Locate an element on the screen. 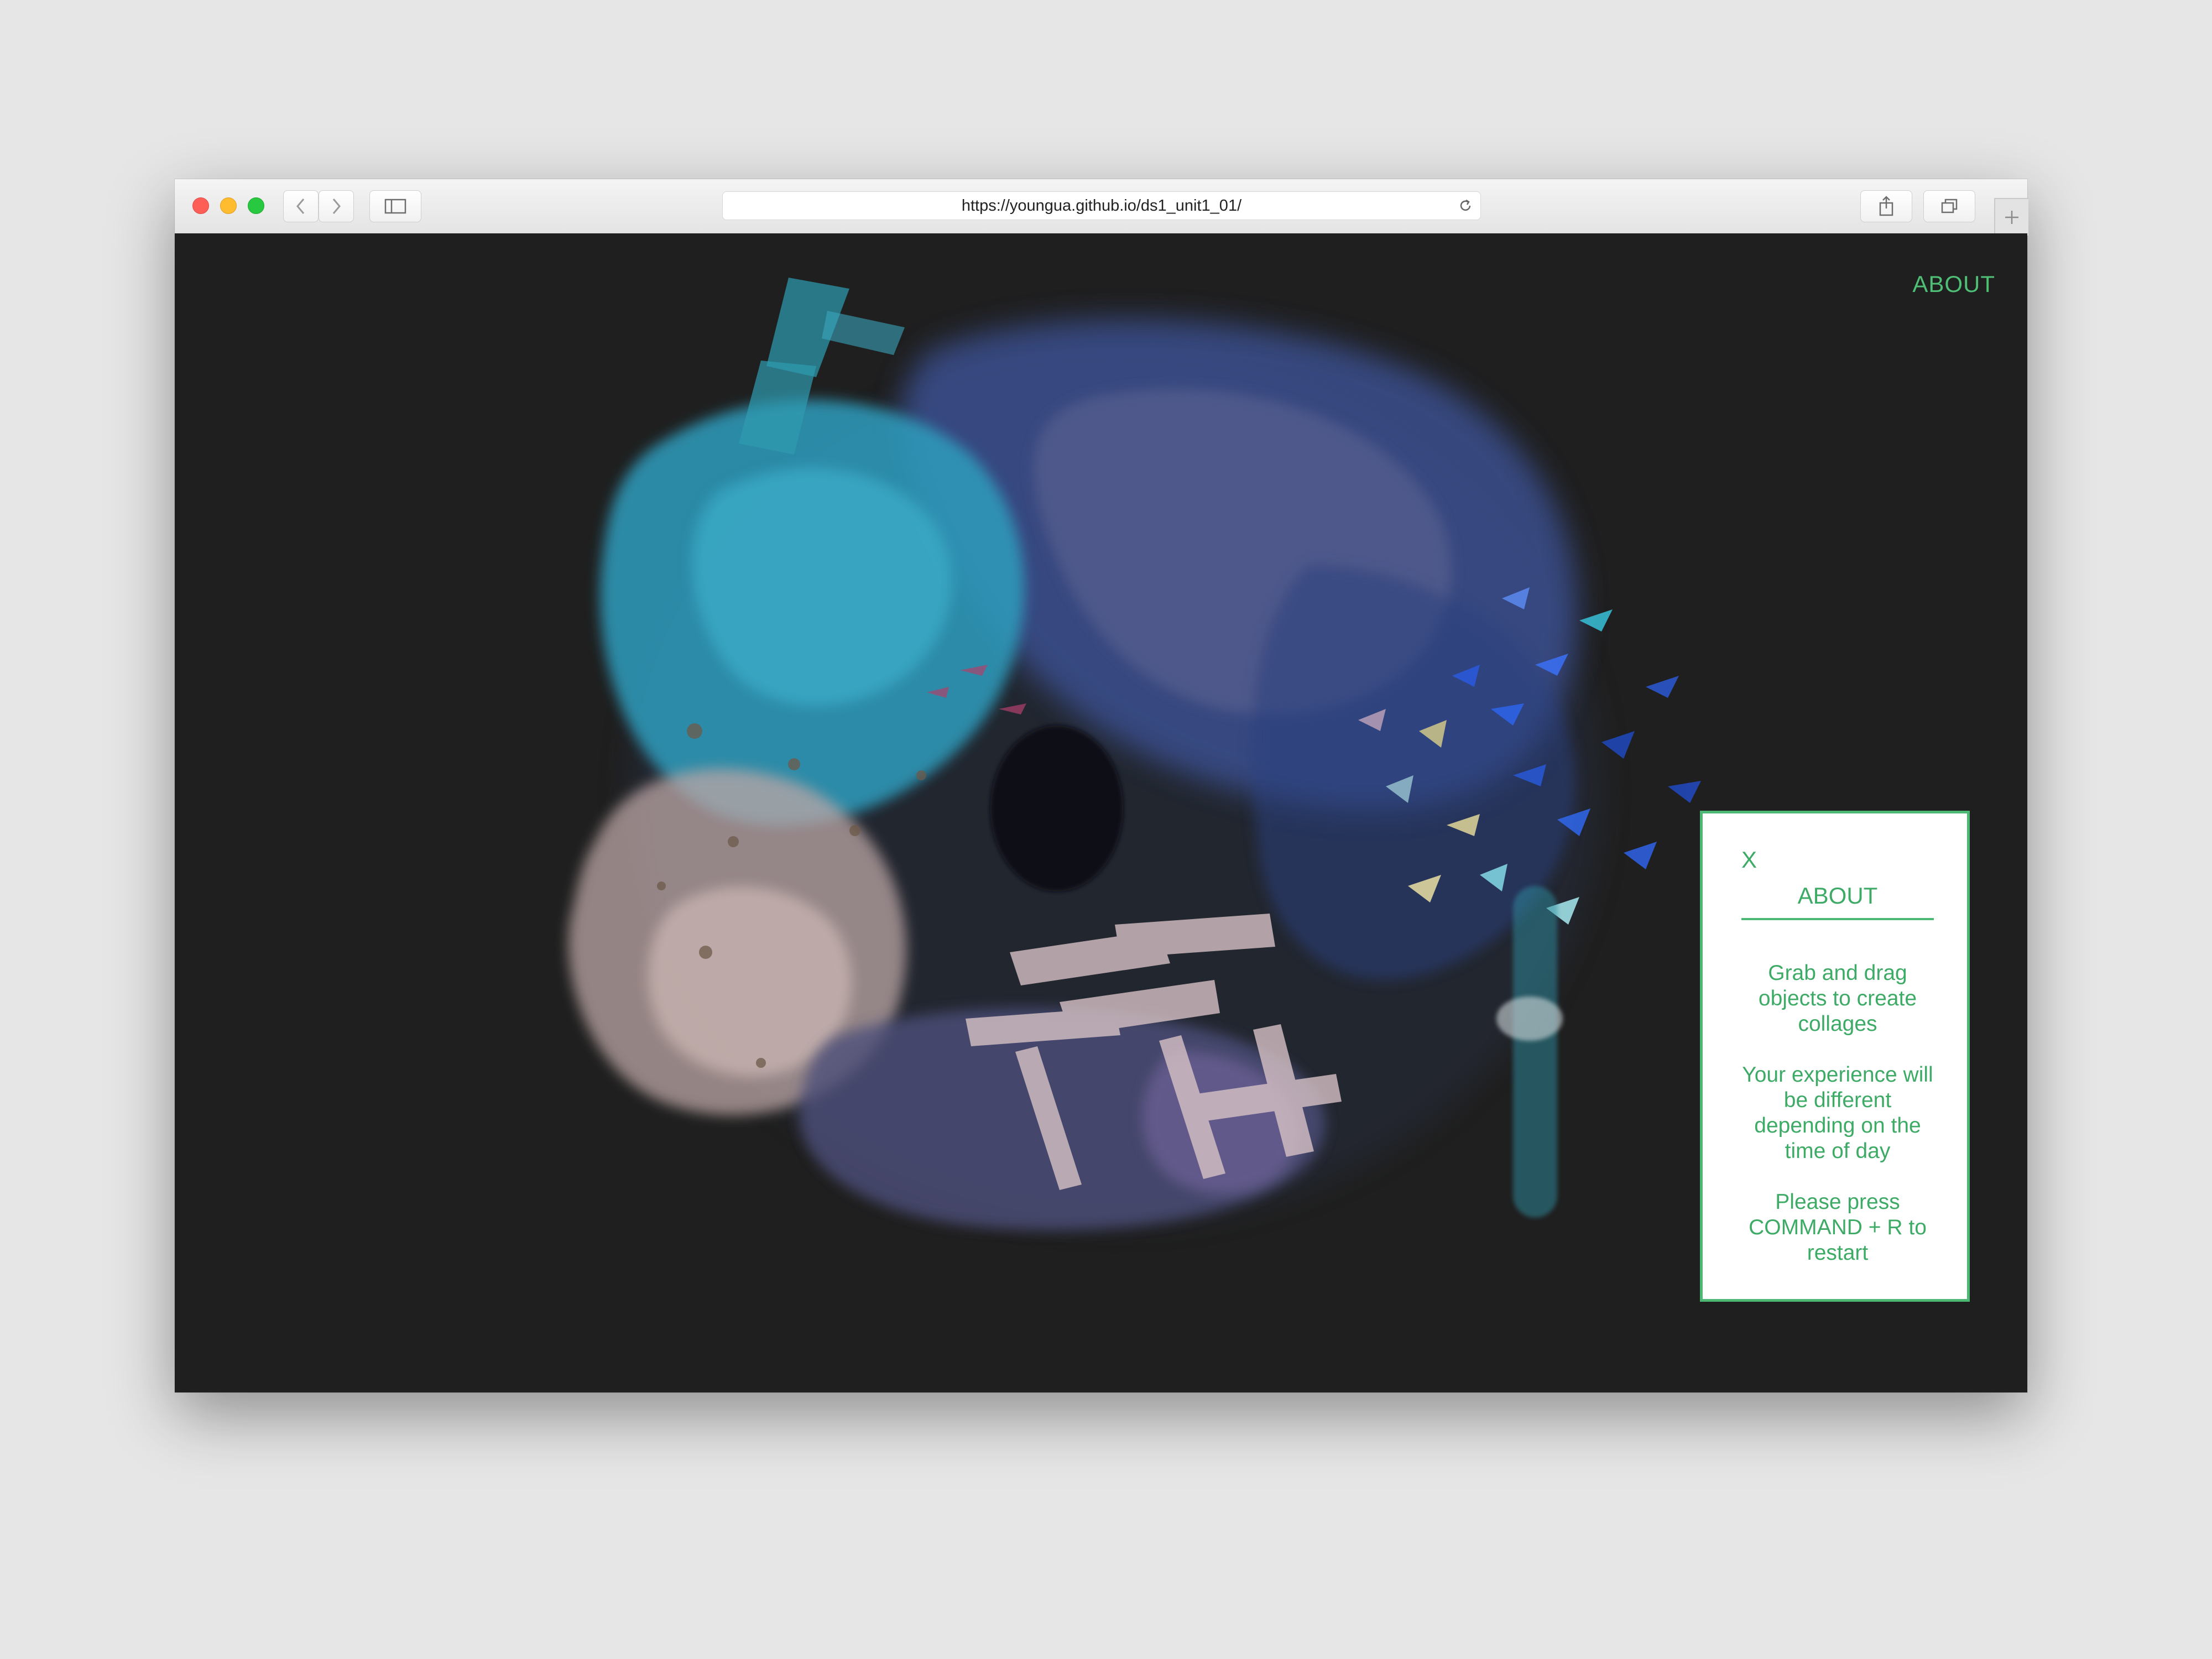 This screenshot has width=2212, height=1659. share-icon is located at coordinates (1886, 206).